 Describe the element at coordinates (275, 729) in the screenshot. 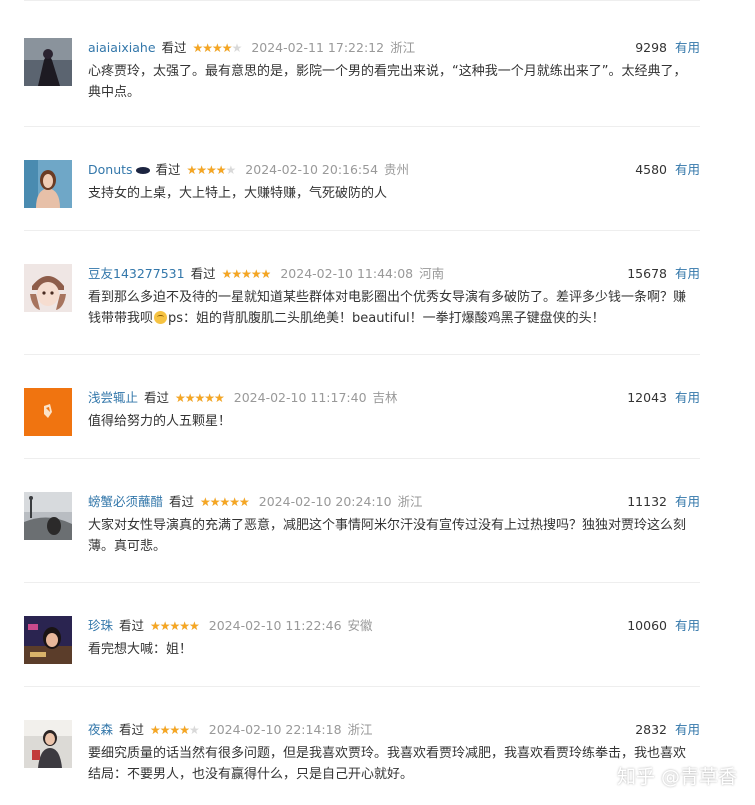

I see `comment-time: 2024-02-10 22:14:18` at that location.